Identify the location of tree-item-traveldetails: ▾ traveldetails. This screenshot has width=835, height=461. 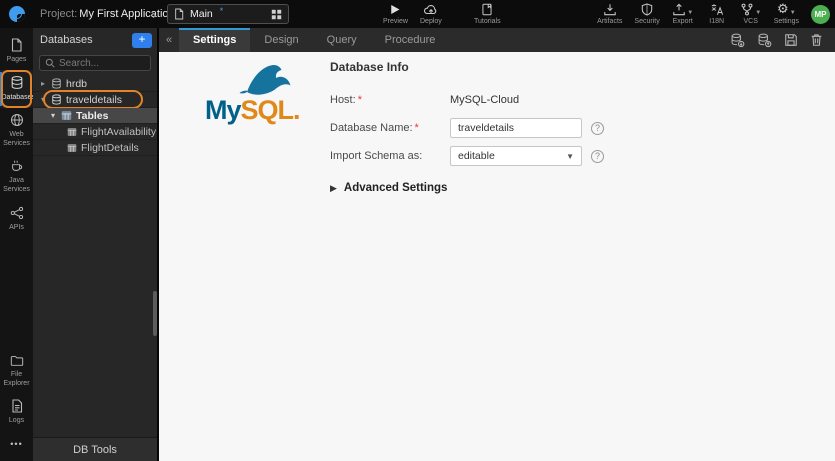
(95, 99).